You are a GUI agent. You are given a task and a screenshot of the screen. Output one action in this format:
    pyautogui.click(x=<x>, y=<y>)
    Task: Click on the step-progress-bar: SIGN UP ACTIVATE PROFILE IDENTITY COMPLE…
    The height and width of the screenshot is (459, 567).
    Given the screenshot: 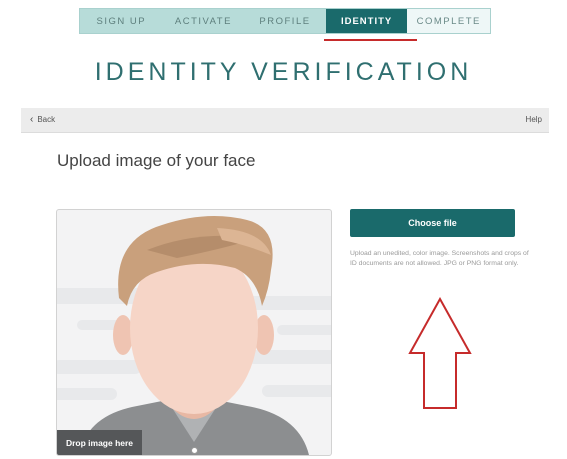 What is the action you would take?
    pyautogui.click(x=285, y=21)
    